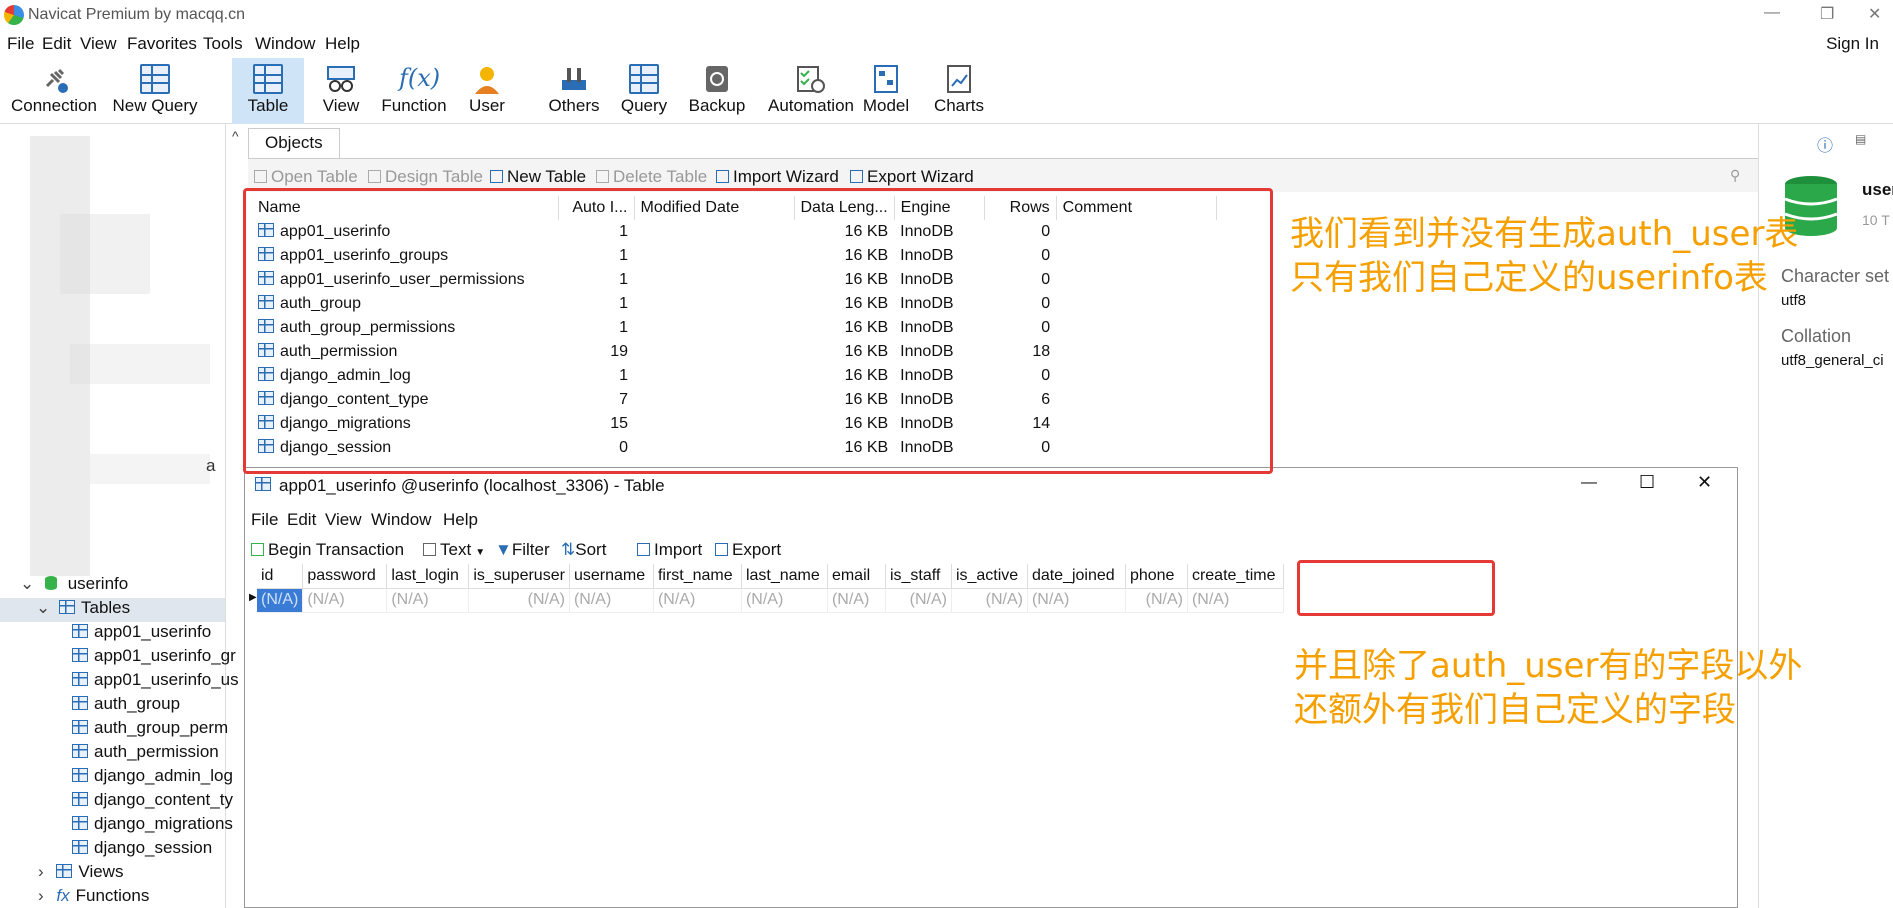 The height and width of the screenshot is (908, 1893). What do you see at coordinates (1156, 576) in the screenshot?
I see `field-header-phone: phone` at bounding box center [1156, 576].